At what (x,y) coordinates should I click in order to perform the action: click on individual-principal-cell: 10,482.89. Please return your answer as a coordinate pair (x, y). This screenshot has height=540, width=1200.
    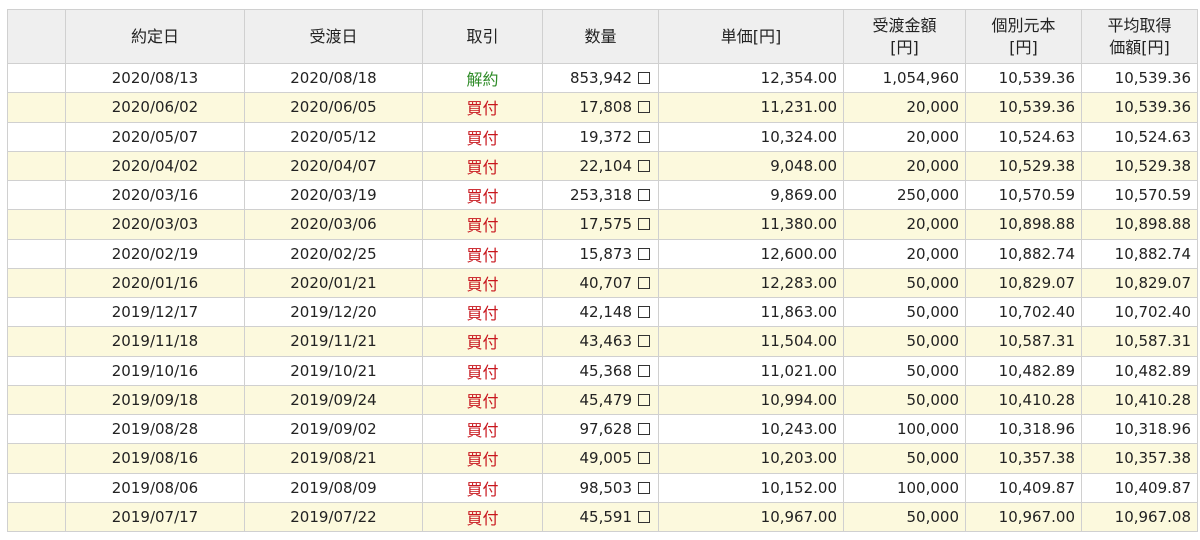
    Looking at the image, I should click on (1023, 370).